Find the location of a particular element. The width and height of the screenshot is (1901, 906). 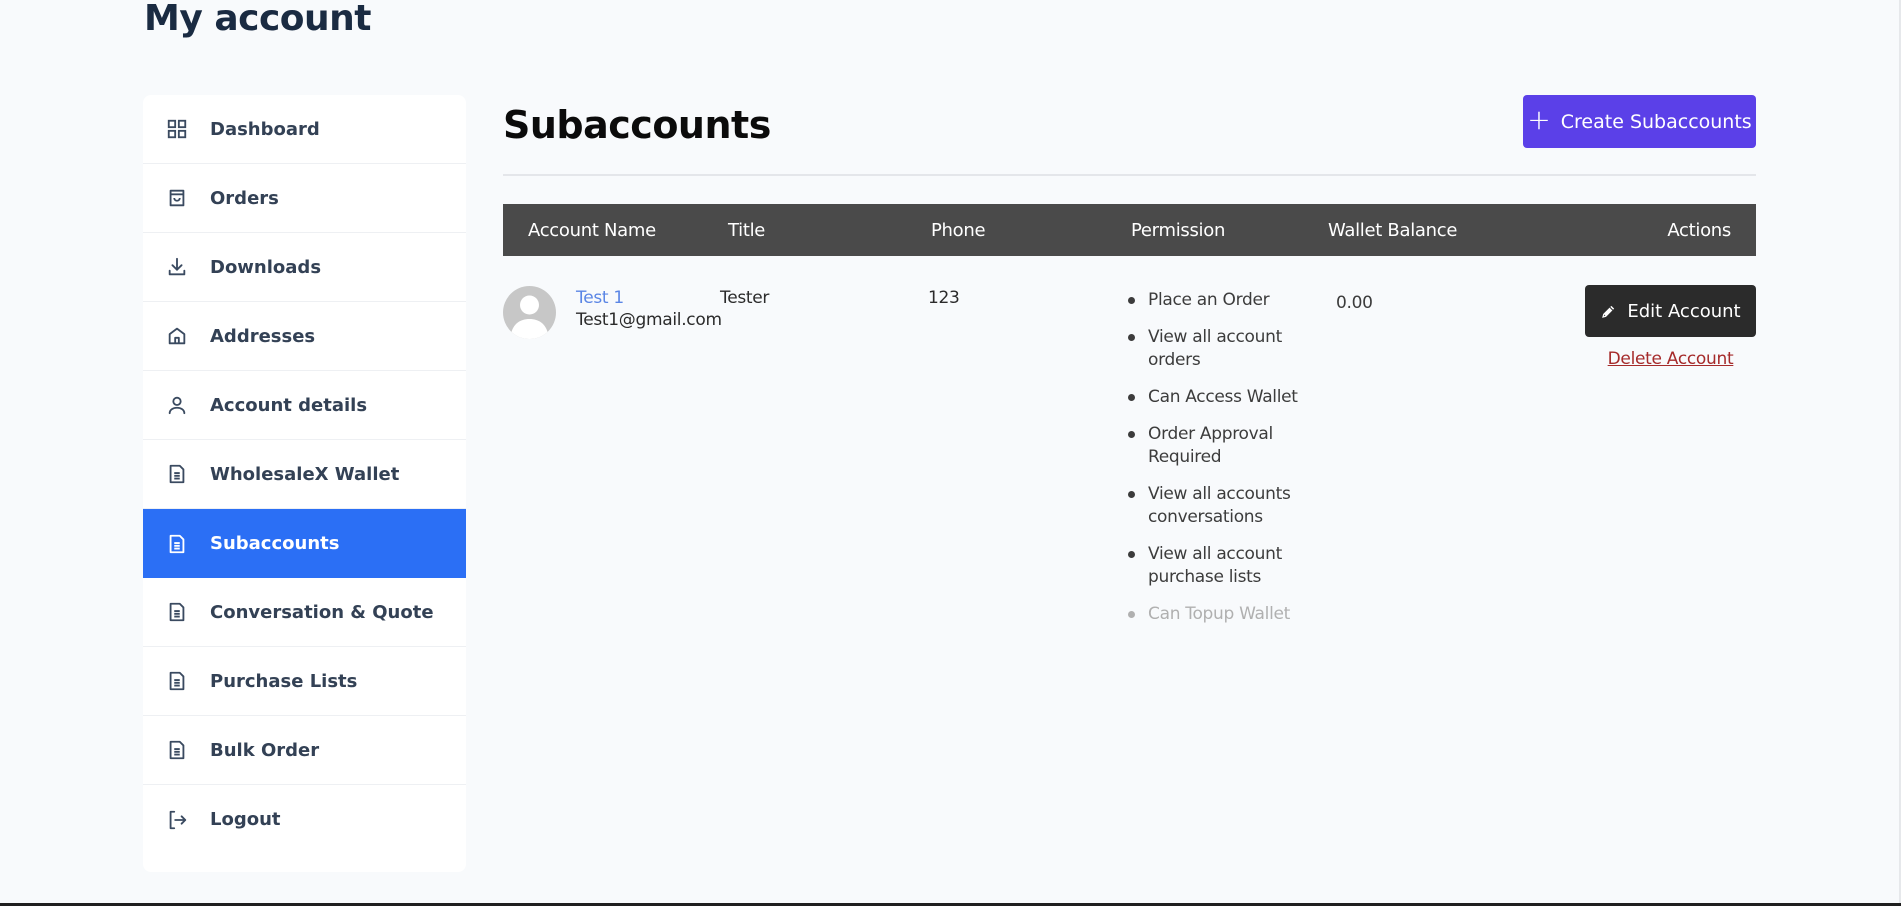

pencil-icon is located at coordinates (1608, 311).